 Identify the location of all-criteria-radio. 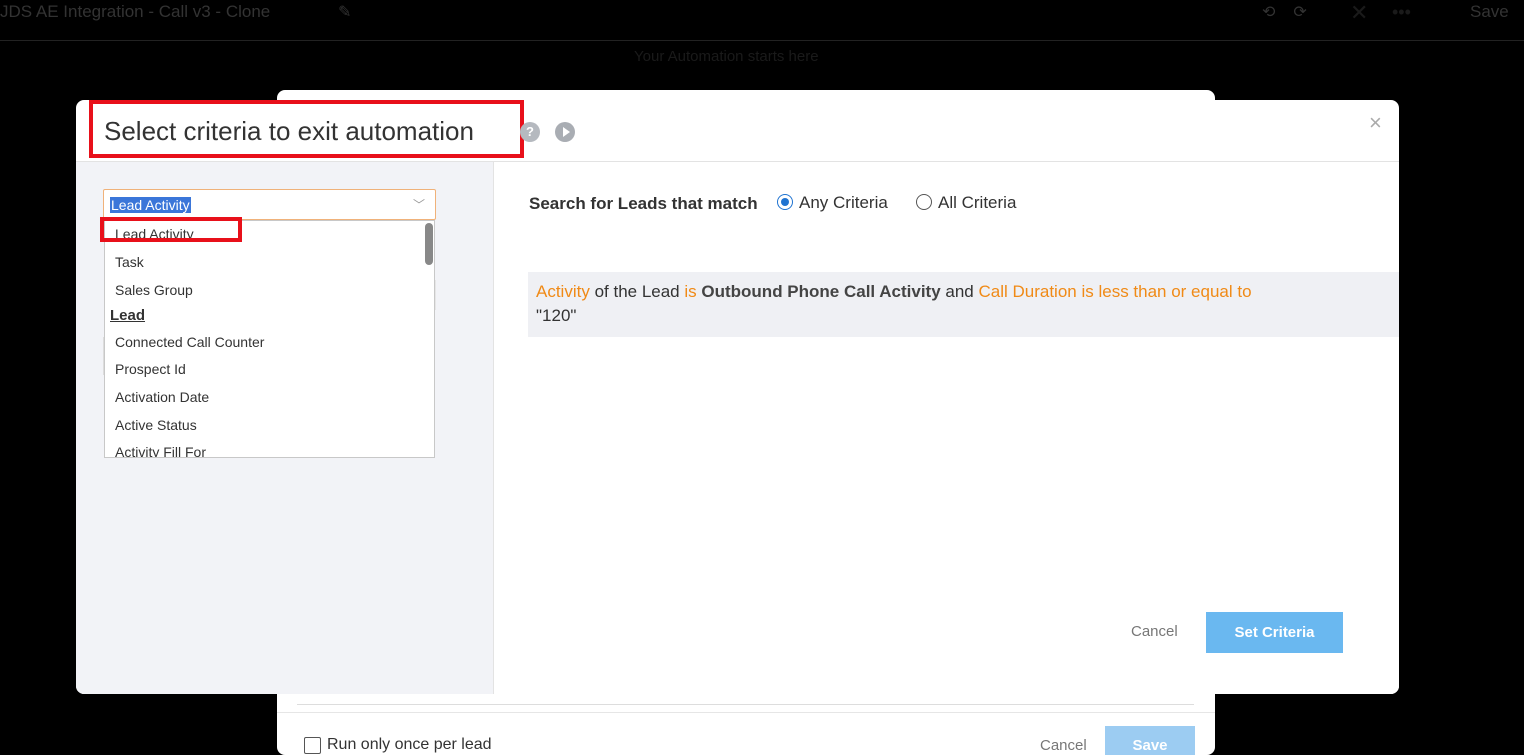
(924, 202).